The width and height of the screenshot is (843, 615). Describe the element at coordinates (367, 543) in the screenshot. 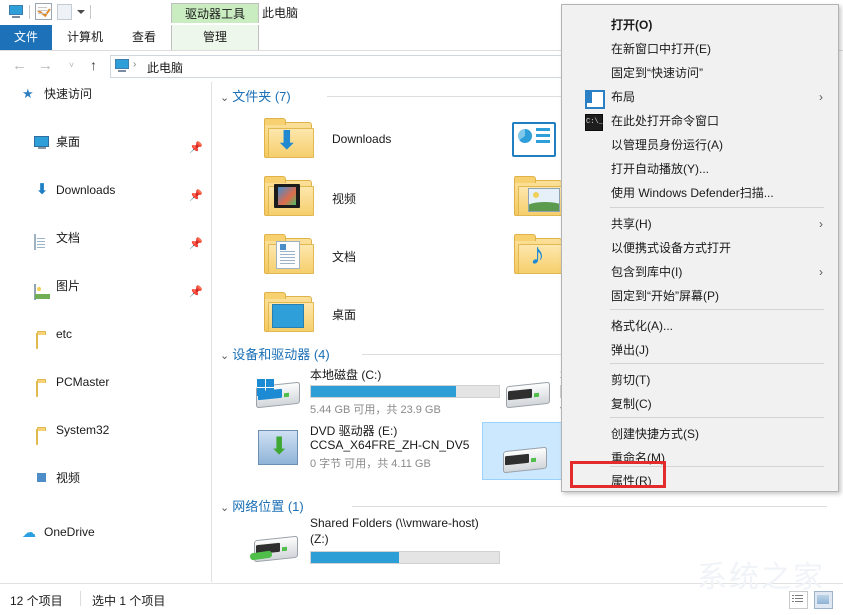

I see `list-item-shared-folders: Shared Folders (\\vmware-host) (Z:)` at that location.